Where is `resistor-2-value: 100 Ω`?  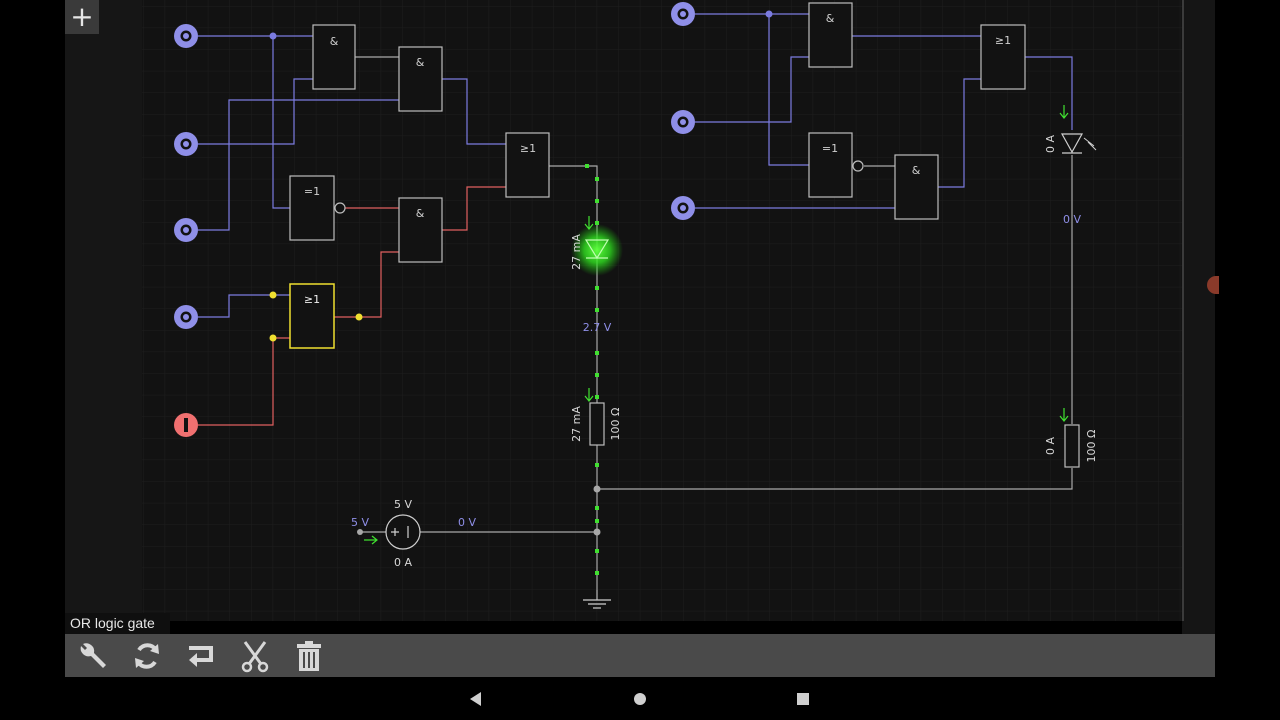
resistor-2-value: 100 Ω is located at coordinates (1091, 446).